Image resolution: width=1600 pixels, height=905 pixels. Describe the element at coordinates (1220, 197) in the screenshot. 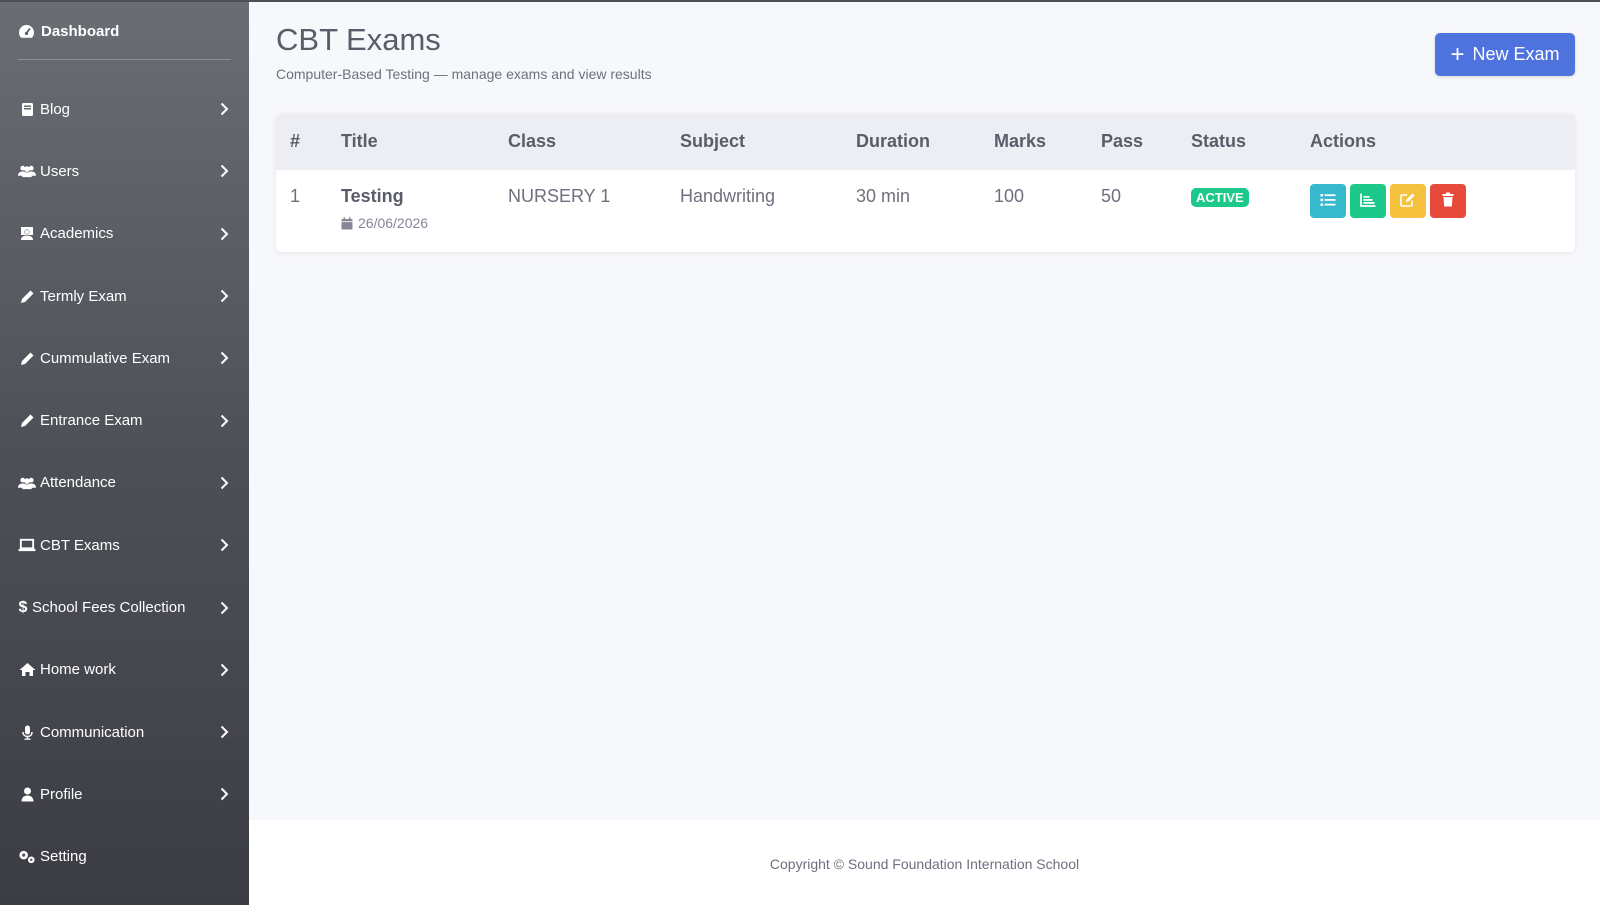

I see `status-badge: ACTIVE` at that location.